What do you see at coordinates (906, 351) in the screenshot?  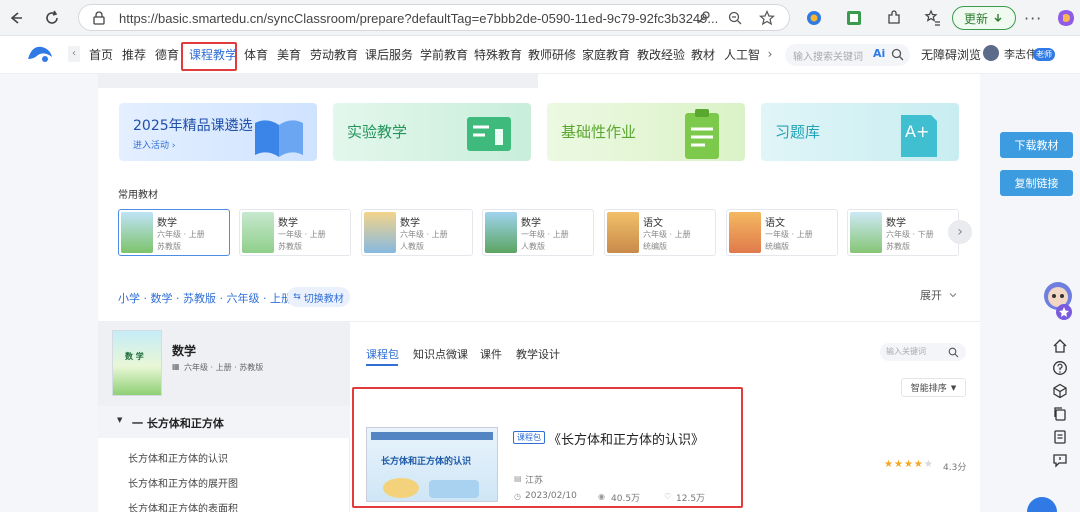 I see `content-search-placeholder: 输入关键词` at bounding box center [906, 351].